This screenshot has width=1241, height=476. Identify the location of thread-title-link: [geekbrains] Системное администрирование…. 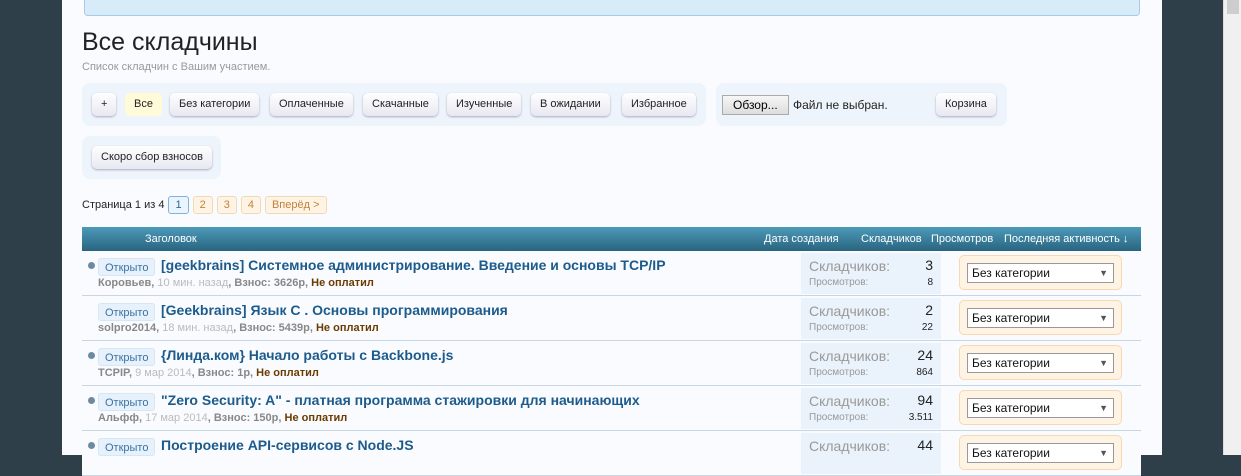
(413, 265).